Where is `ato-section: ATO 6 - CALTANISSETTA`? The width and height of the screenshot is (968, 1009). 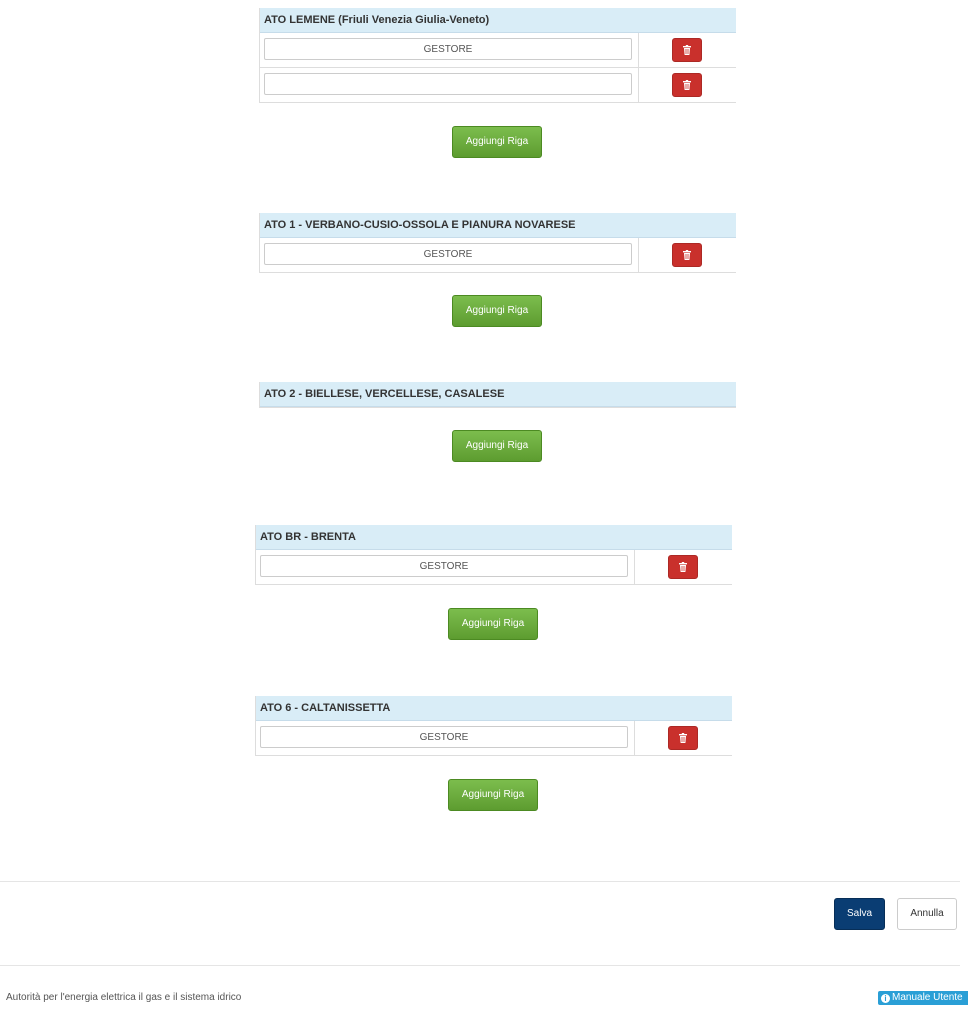
ato-section: ATO 6 - CALTANISSETTA is located at coordinates (493, 726).